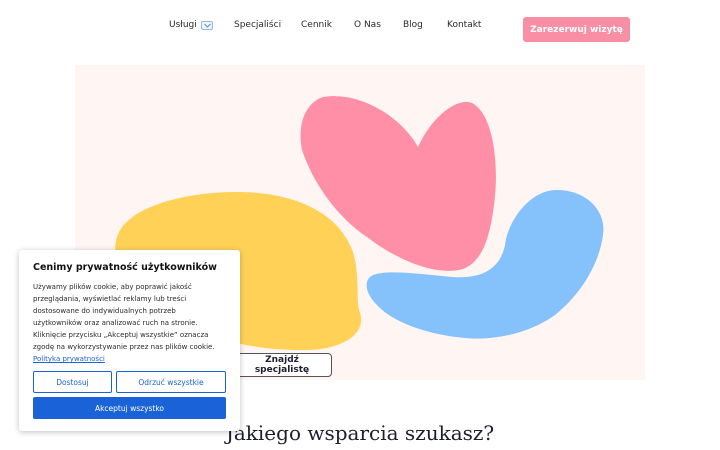 The height and width of the screenshot is (450, 720). Describe the element at coordinates (413, 25) in the screenshot. I see `nav-item-blog: Blog` at that location.